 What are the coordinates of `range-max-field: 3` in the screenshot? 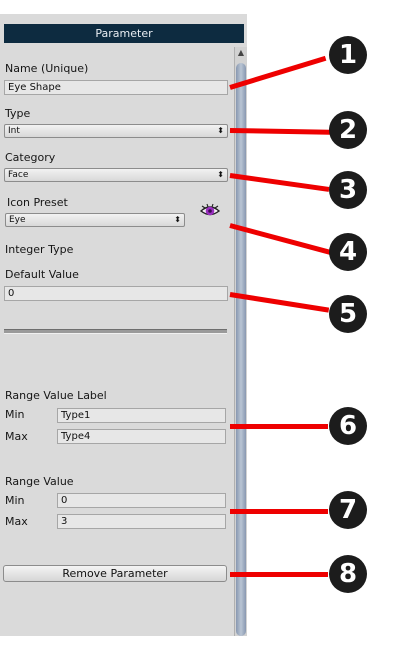 It's located at (141, 521).